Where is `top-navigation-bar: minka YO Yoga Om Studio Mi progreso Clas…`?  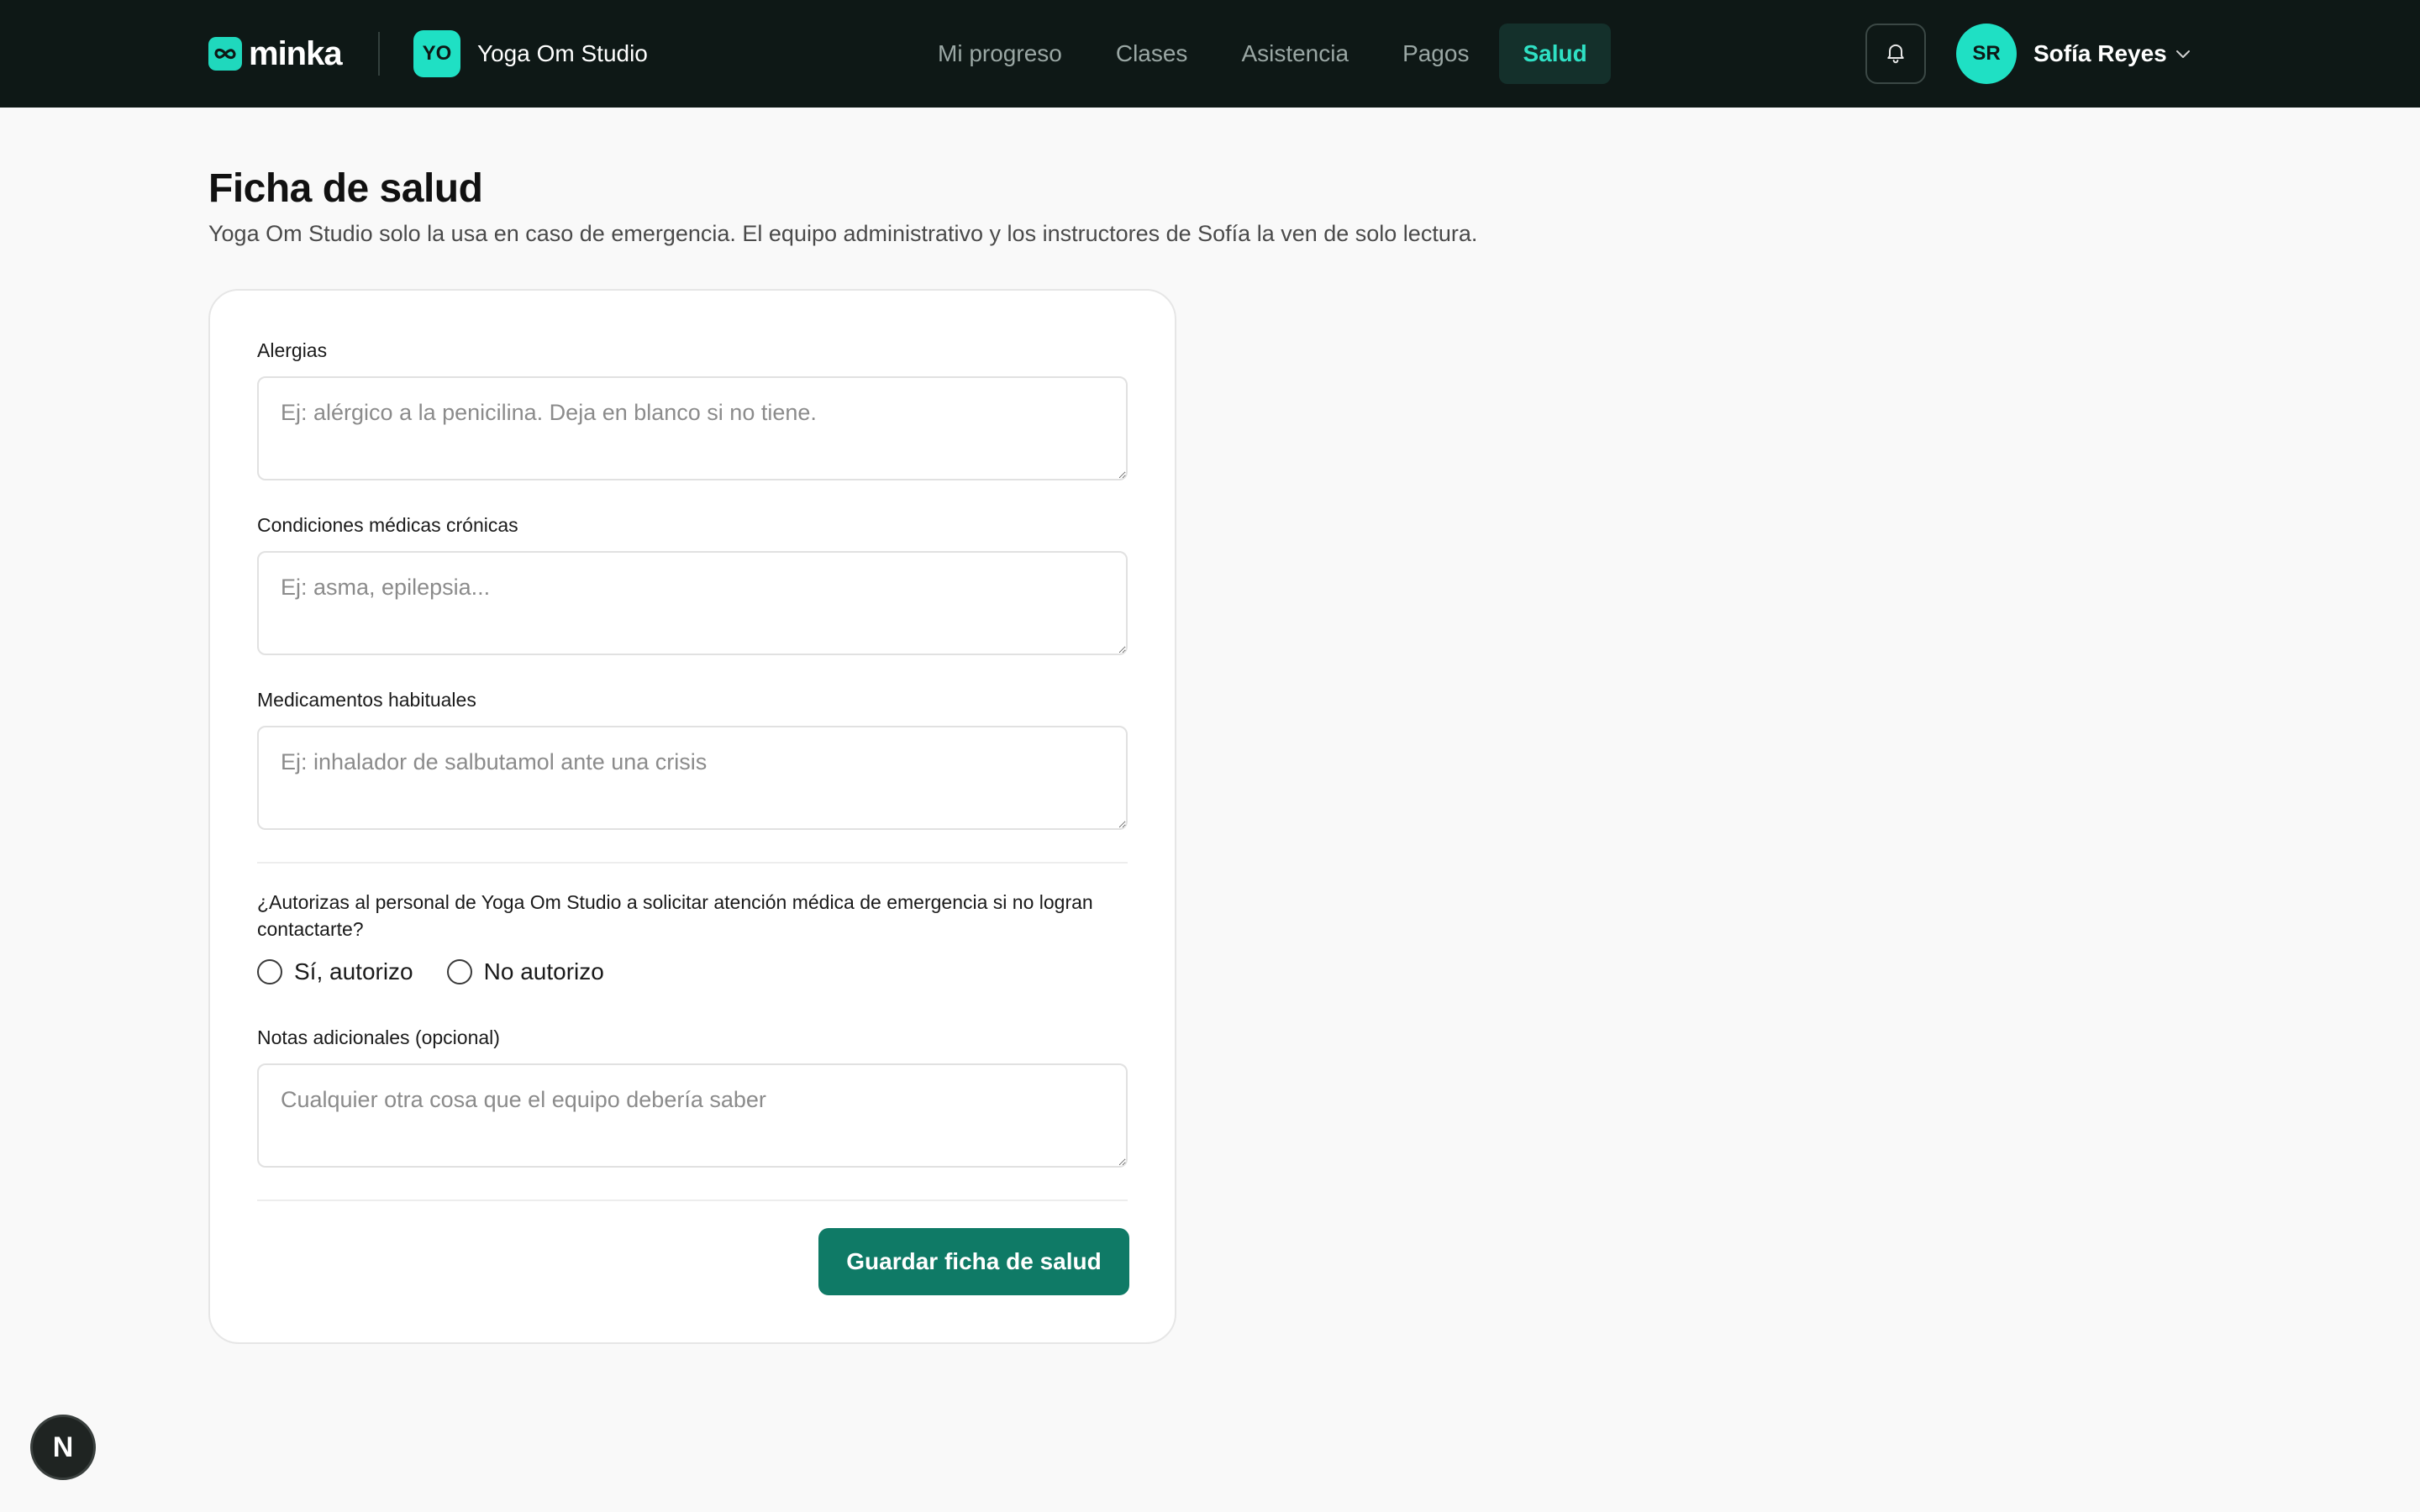
top-navigation-bar: minka YO Yoga Om Studio Mi progreso Clas… is located at coordinates (1210, 54).